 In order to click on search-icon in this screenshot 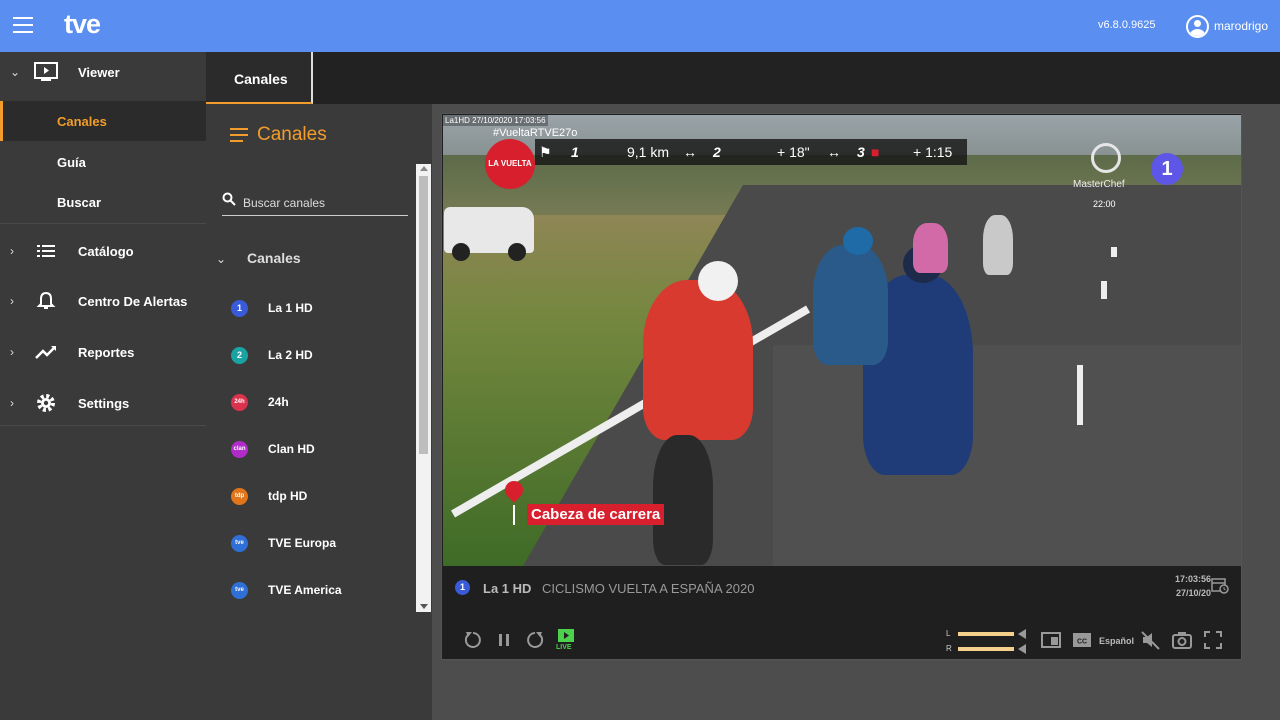, I will do `click(229, 199)`.